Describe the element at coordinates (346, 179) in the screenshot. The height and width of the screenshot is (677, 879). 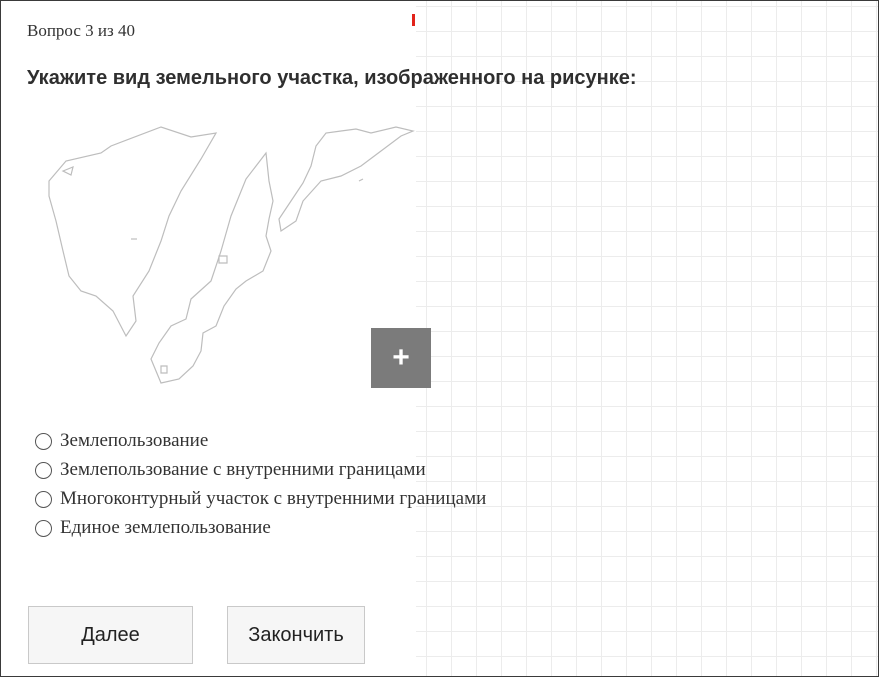
I see `plot-contour-right` at that location.